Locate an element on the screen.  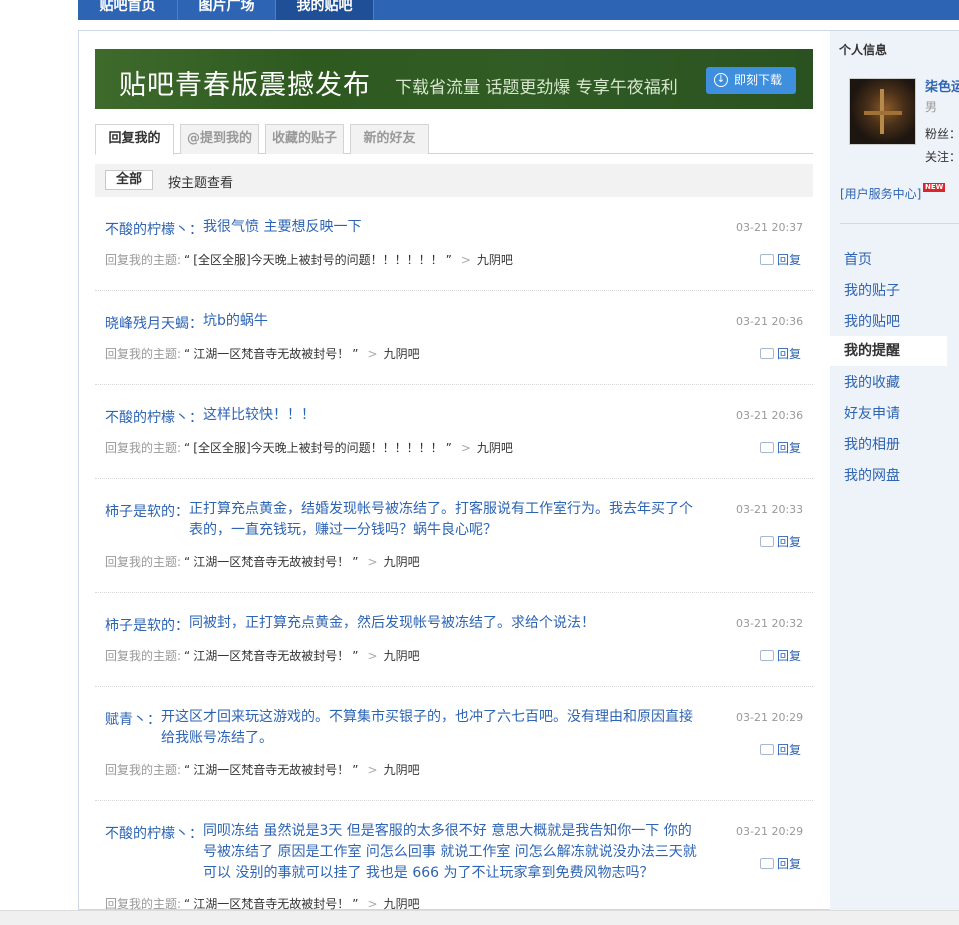
username-link: 柒色运 is located at coordinates (942, 85).